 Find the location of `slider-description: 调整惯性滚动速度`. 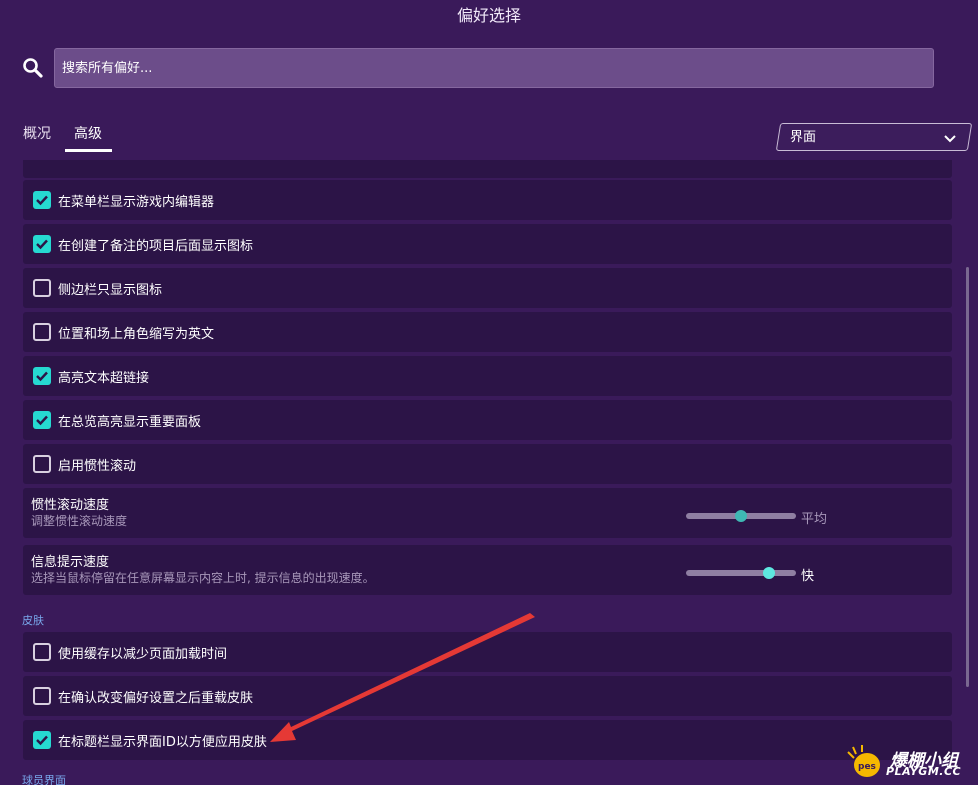

slider-description: 调整惯性滚动速度 is located at coordinates (79, 521).